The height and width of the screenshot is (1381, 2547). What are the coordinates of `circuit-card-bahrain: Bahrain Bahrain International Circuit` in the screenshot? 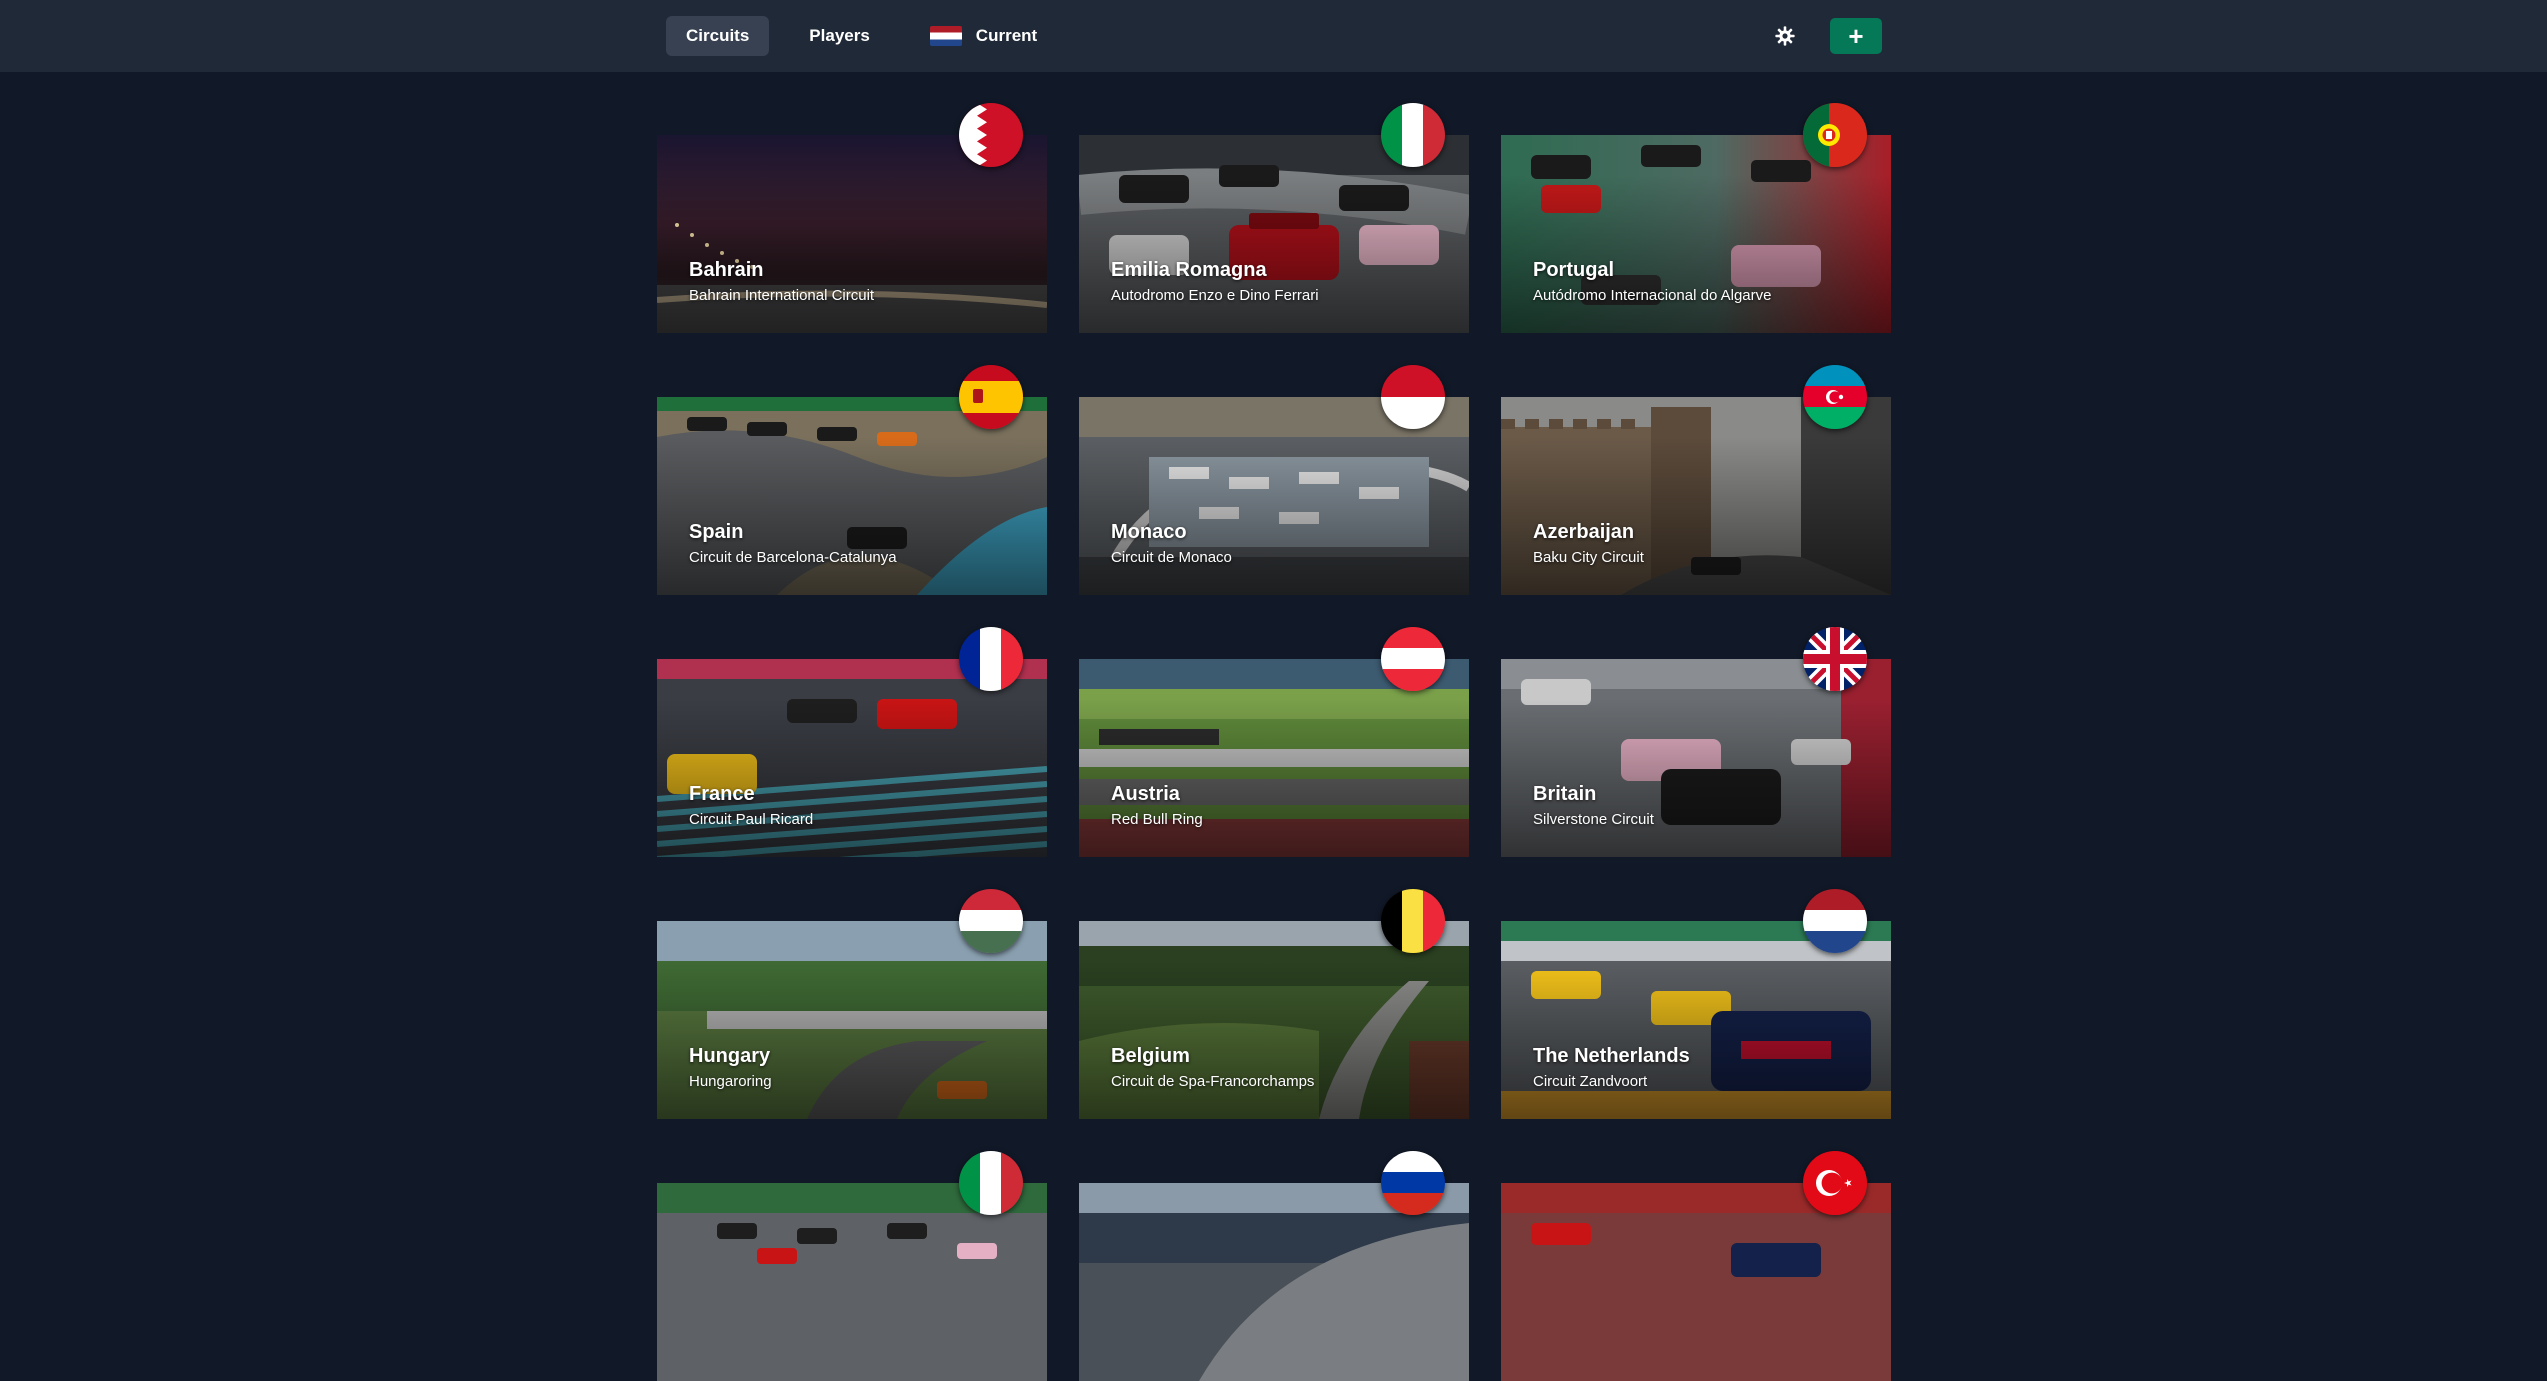 It's located at (852, 218).